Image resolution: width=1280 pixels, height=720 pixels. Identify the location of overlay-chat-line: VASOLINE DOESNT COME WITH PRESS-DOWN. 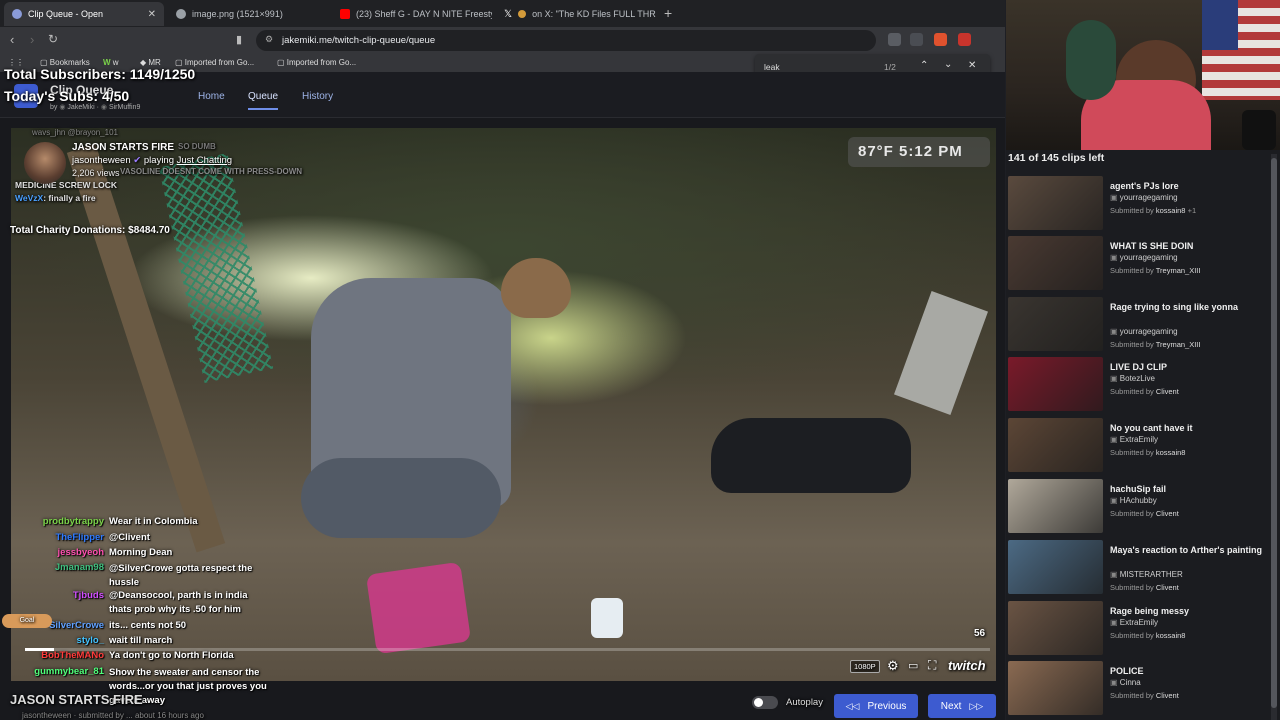
(211, 171).